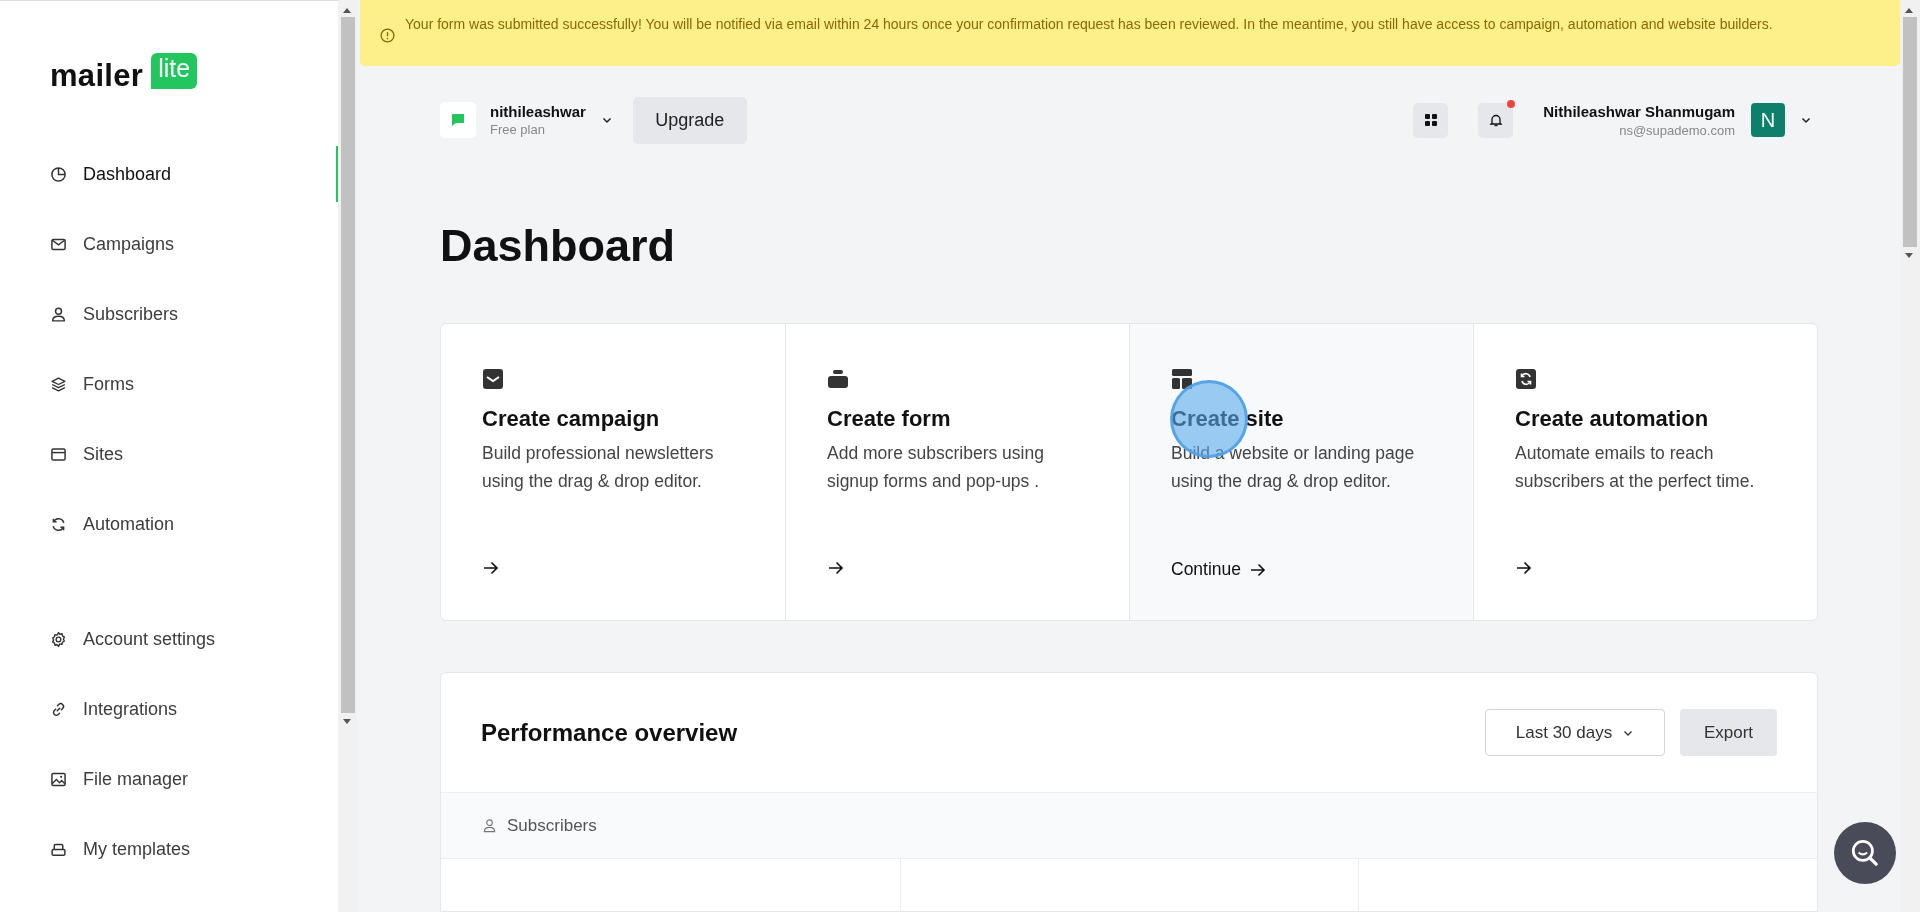 This screenshot has height=912, width=1920. What do you see at coordinates (347, 456) in the screenshot?
I see `sidebar-scrollbar` at bounding box center [347, 456].